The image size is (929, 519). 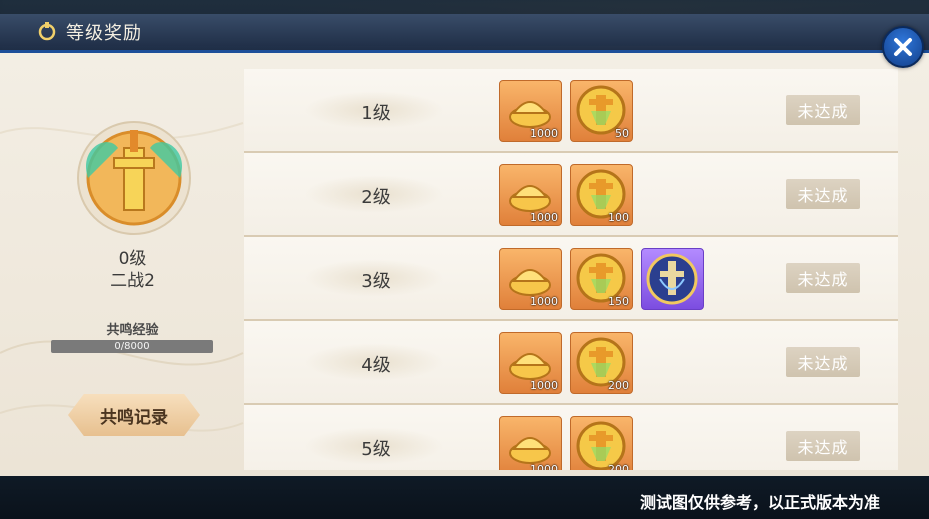 What do you see at coordinates (601, 279) in the screenshot?
I see `resonance-coin-icon: 150` at bounding box center [601, 279].